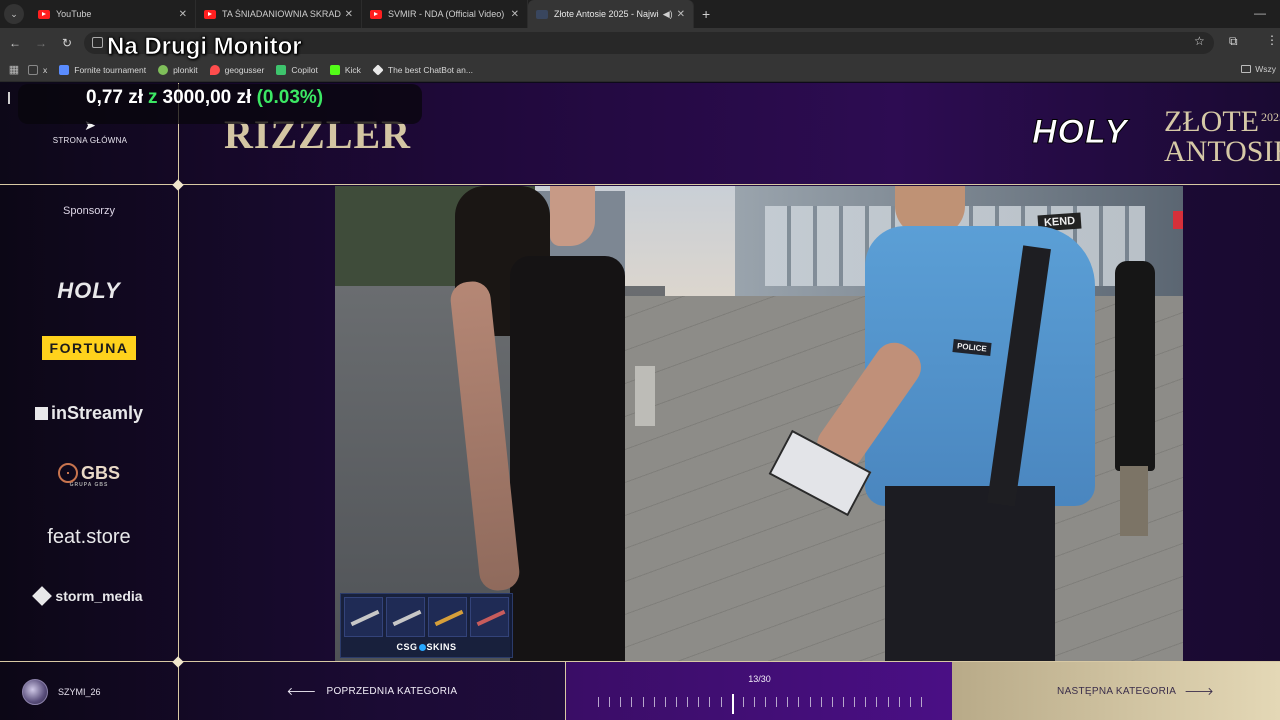  I want to click on gbs-label: GBS, so click(100, 473).